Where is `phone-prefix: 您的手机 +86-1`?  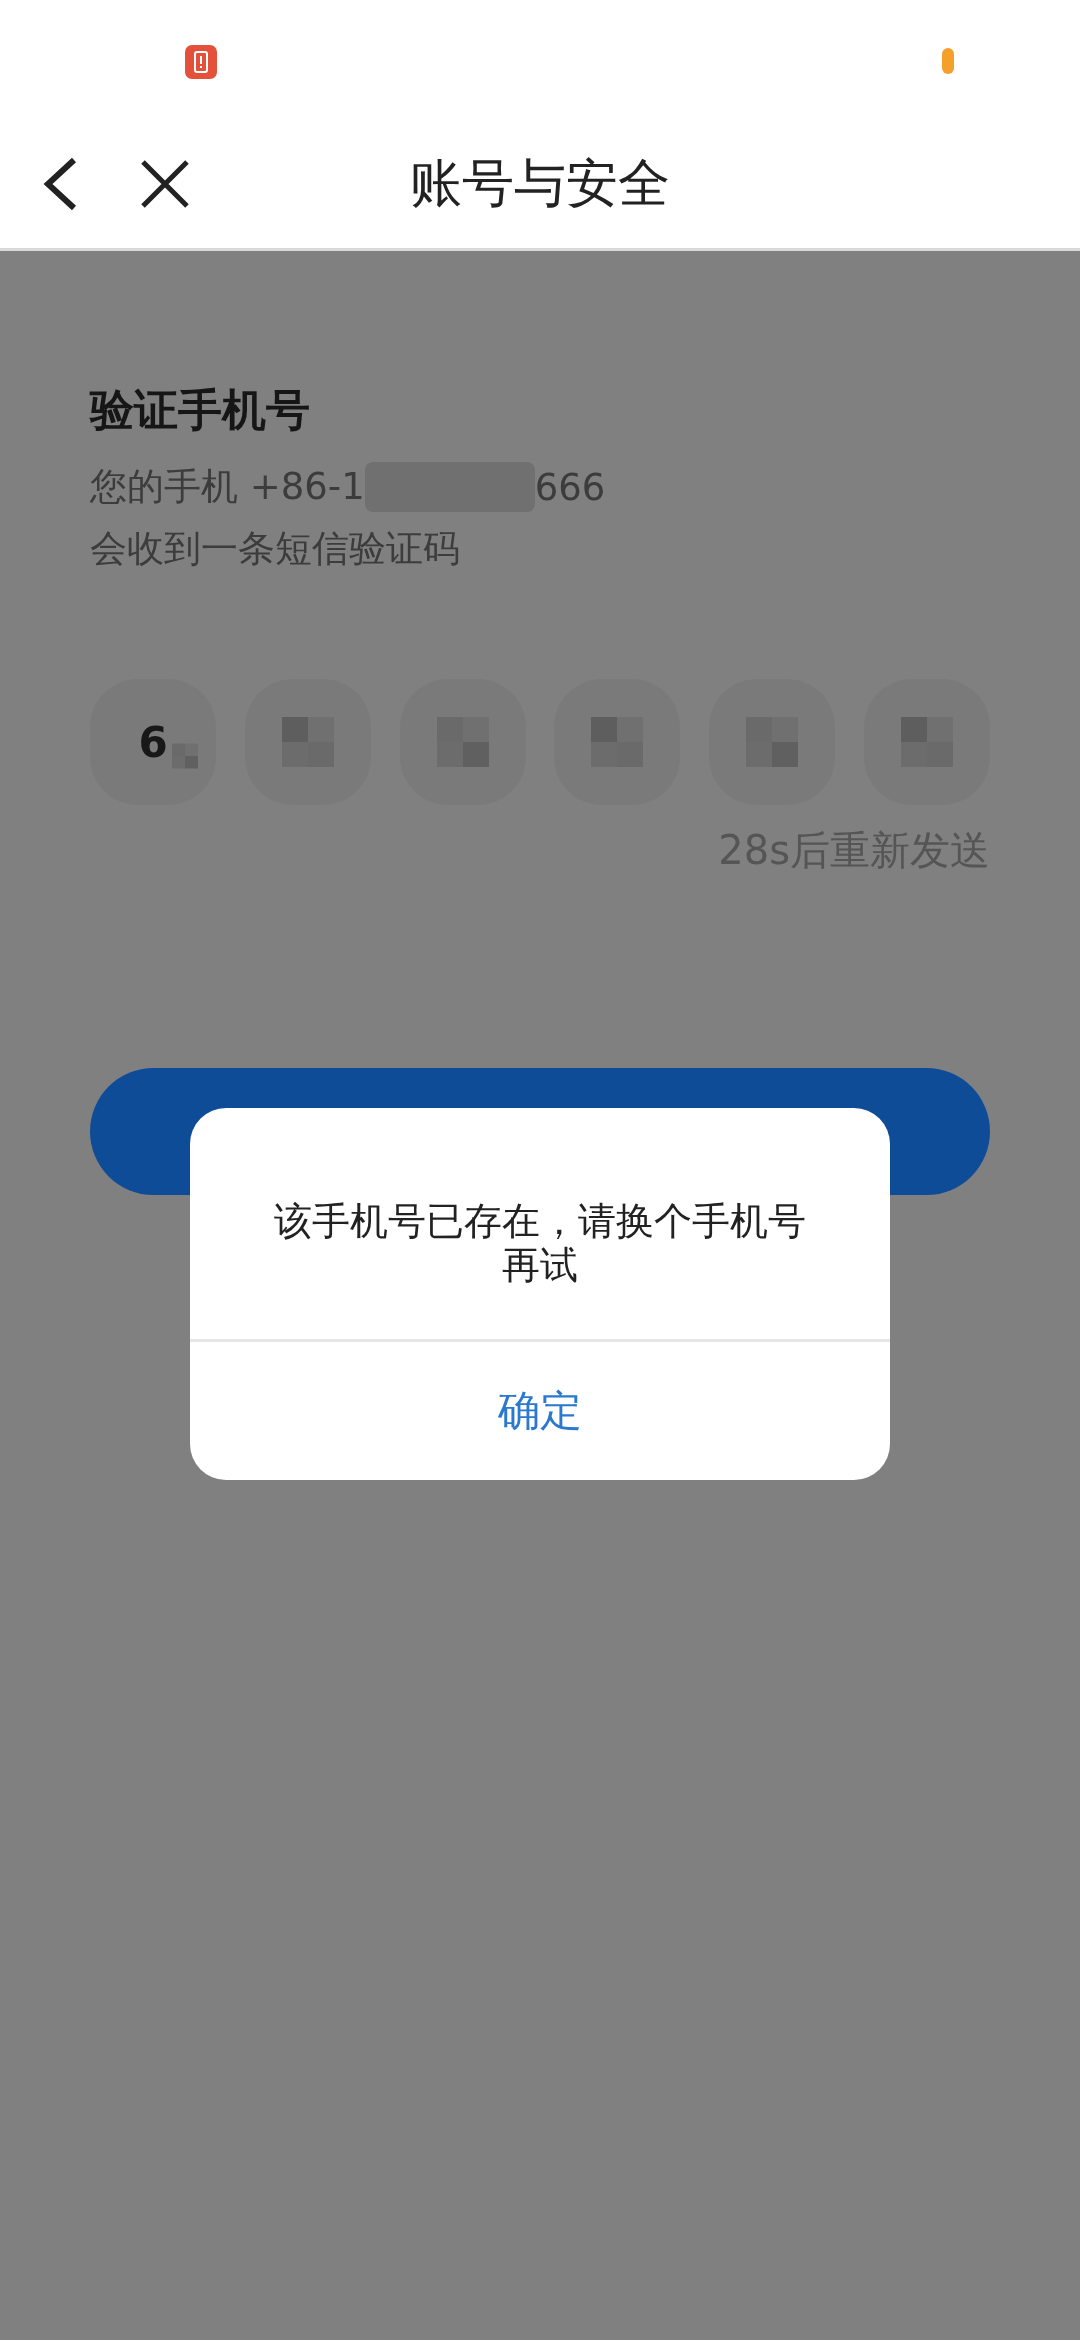
phone-prefix: 您的手机 +86-1 is located at coordinates (227, 487).